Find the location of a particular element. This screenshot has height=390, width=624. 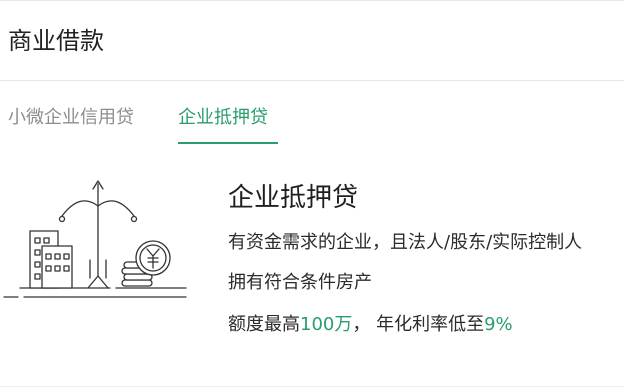

tab-micro-enterprise-credit: 小微企业信用贷 is located at coordinates (71, 118).